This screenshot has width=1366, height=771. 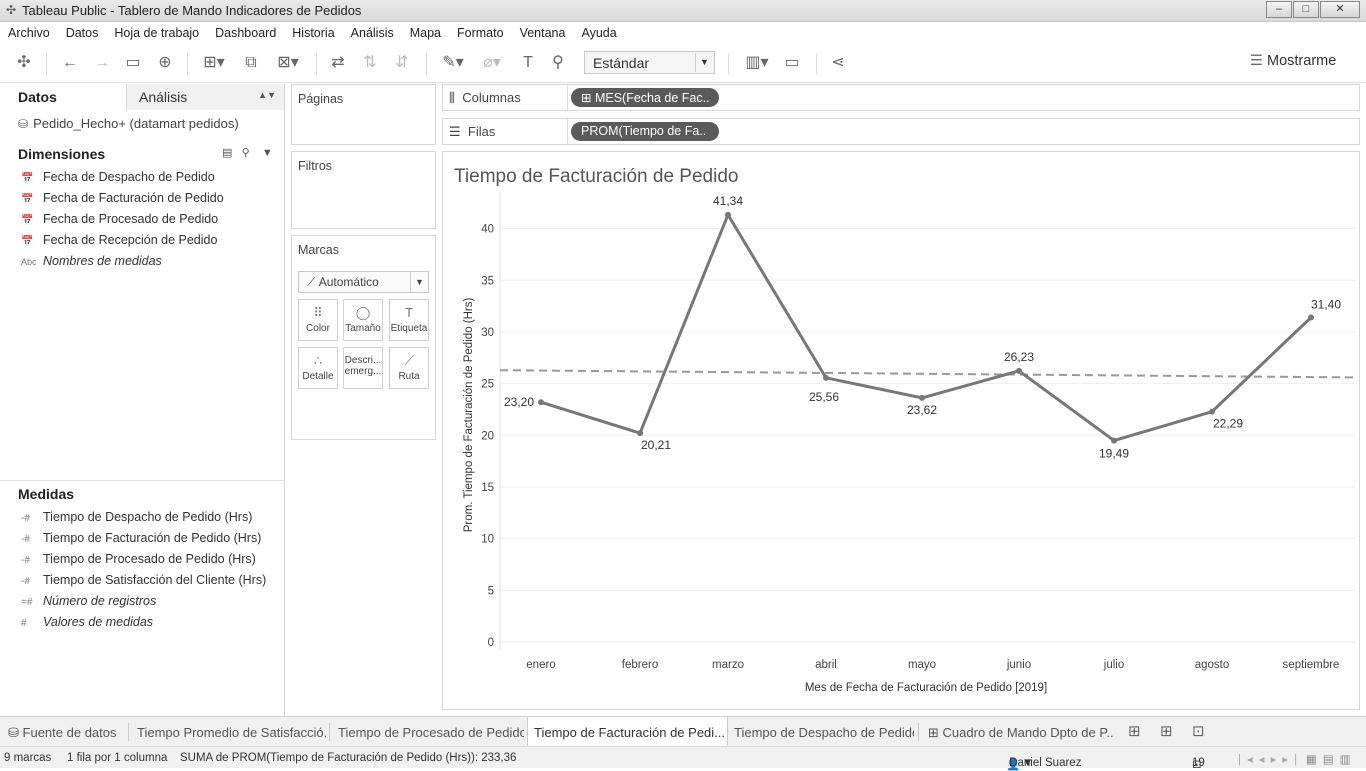 What do you see at coordinates (472, 131) in the screenshot?
I see `rows-label: ☰ Filas` at bounding box center [472, 131].